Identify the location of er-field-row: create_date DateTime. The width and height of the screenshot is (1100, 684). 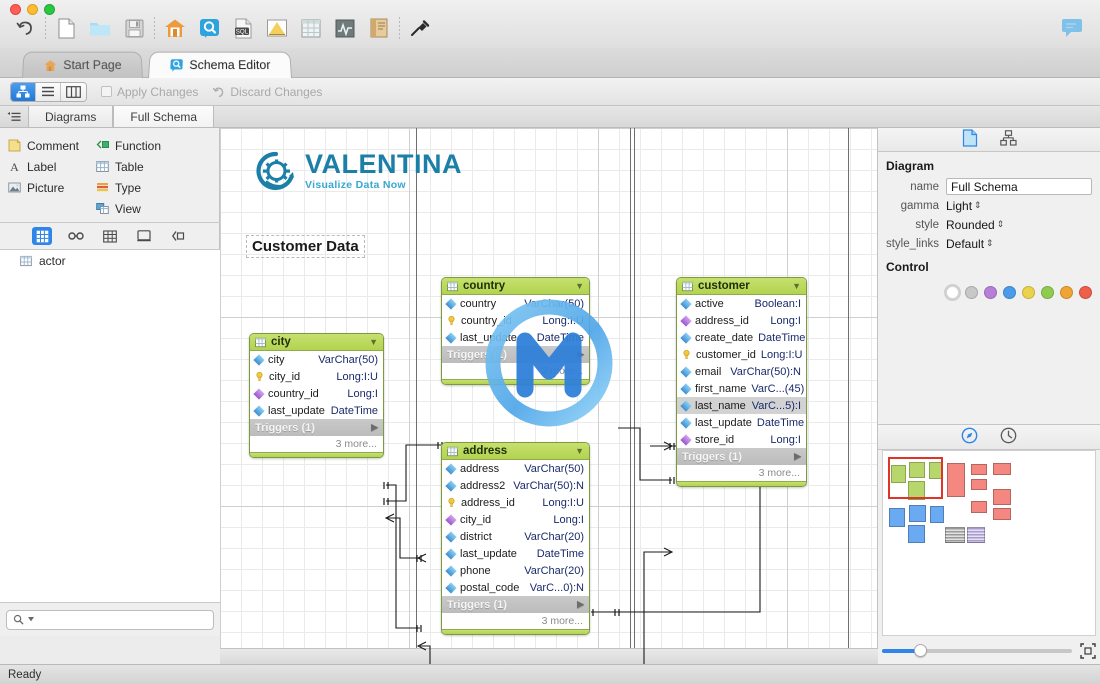
(741, 337).